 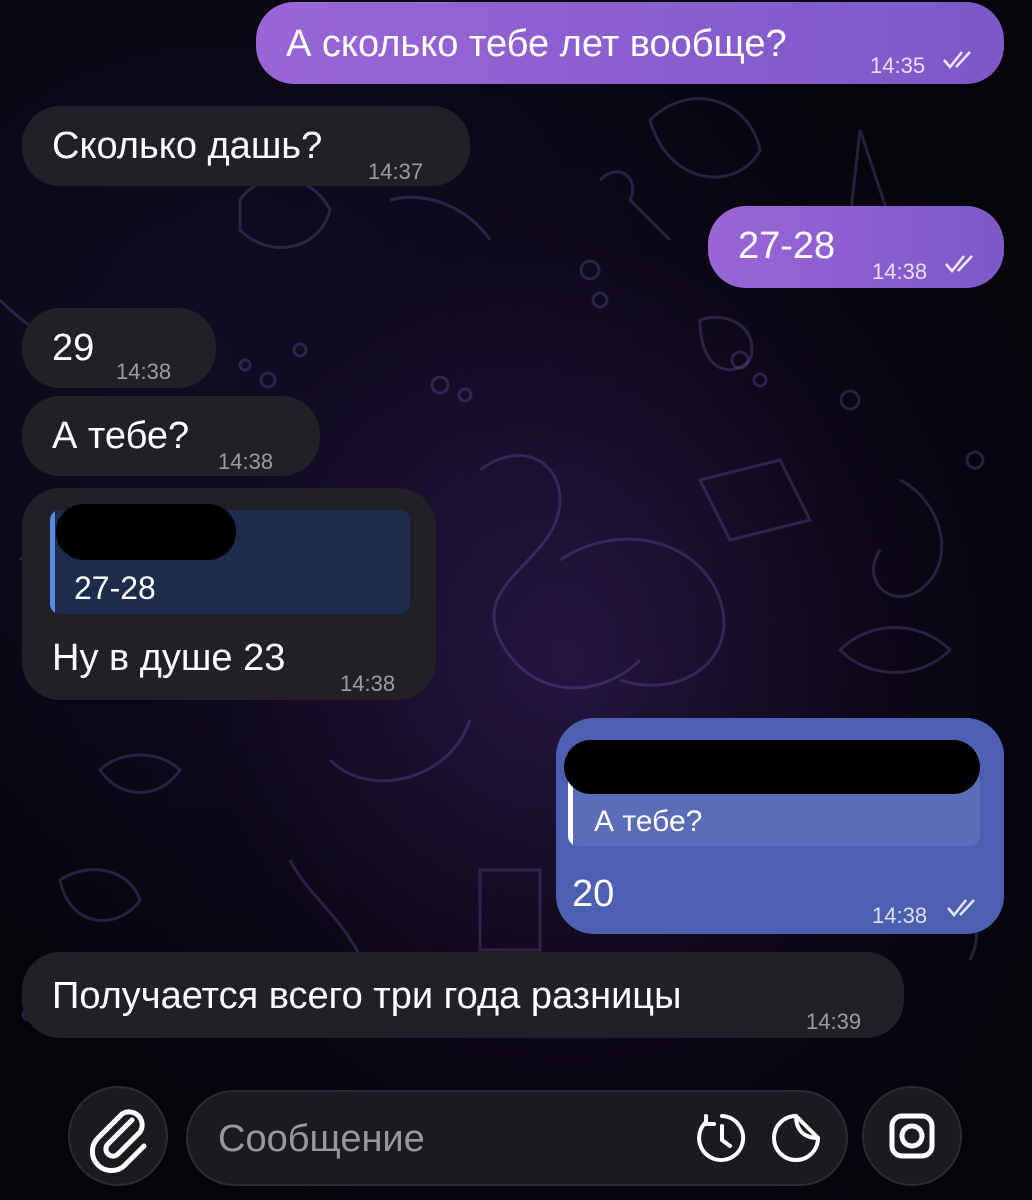 I want to click on message-text: 29, so click(x=73, y=348).